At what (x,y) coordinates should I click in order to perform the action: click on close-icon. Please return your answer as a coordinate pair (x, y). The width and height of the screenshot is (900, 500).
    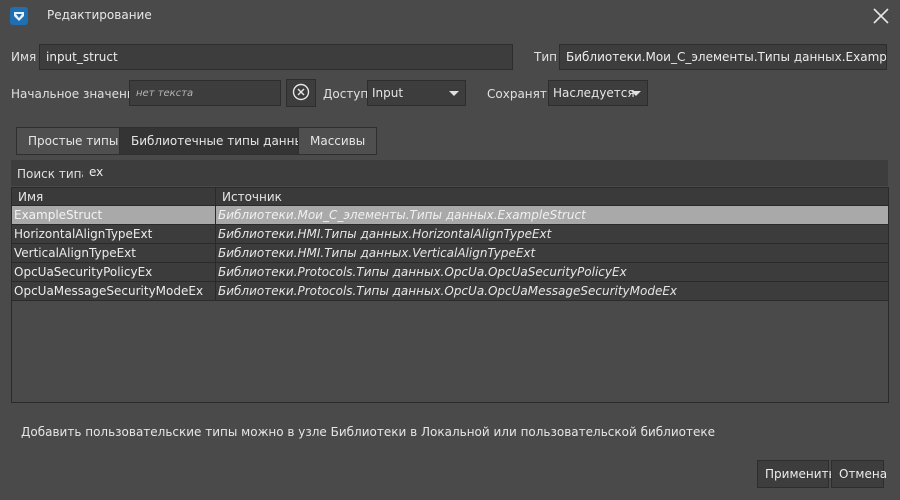
    Looking at the image, I should click on (881, 16).